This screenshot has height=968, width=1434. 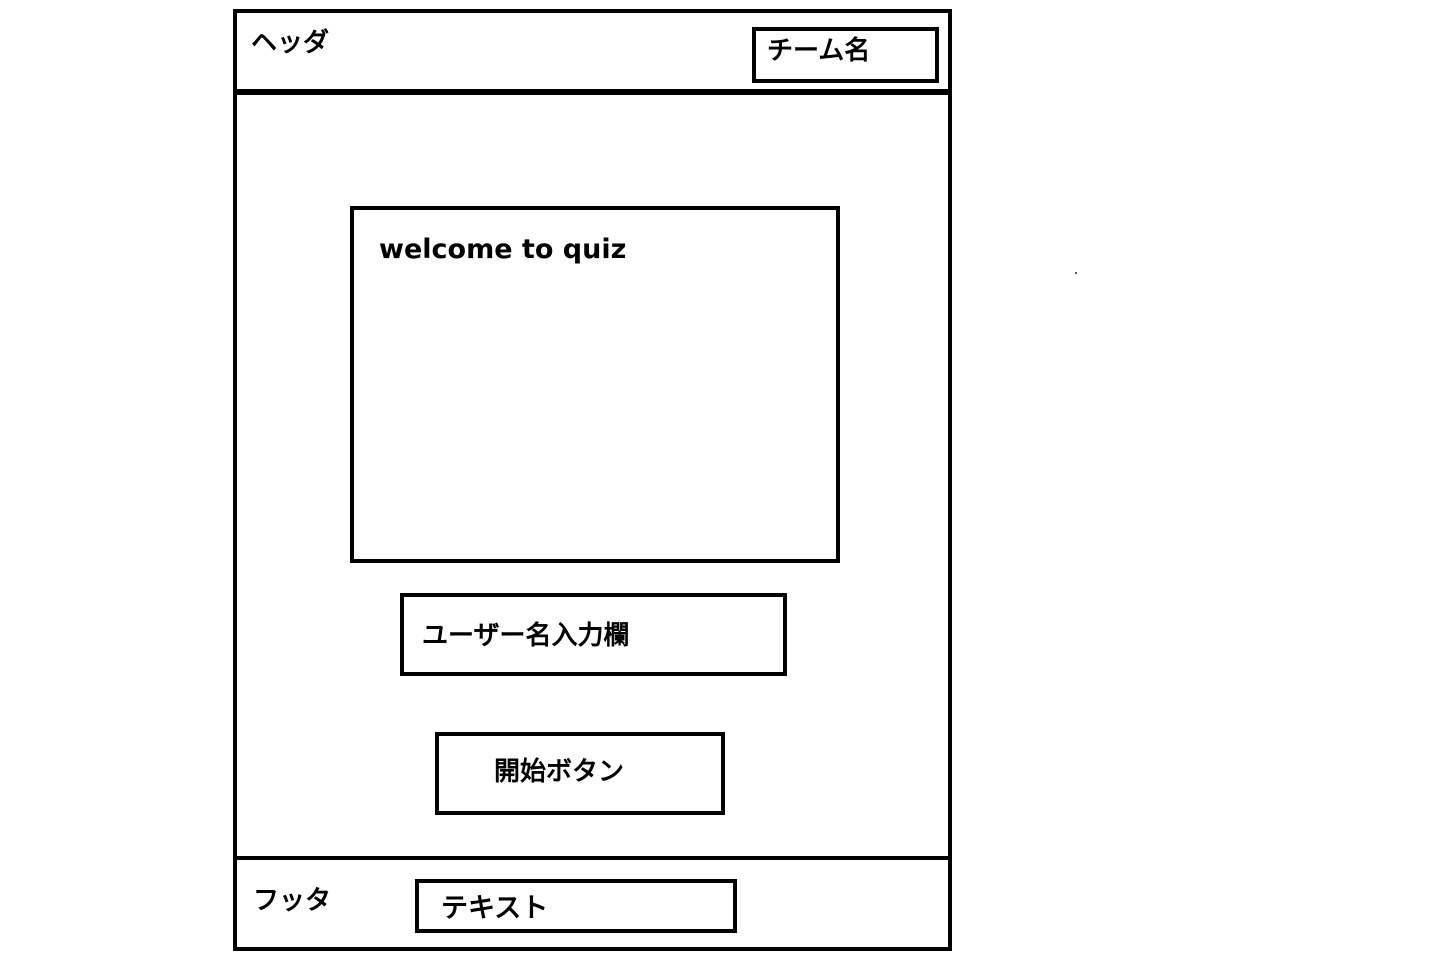 I want to click on footer-text-label: テキスト, so click(x=495, y=908).